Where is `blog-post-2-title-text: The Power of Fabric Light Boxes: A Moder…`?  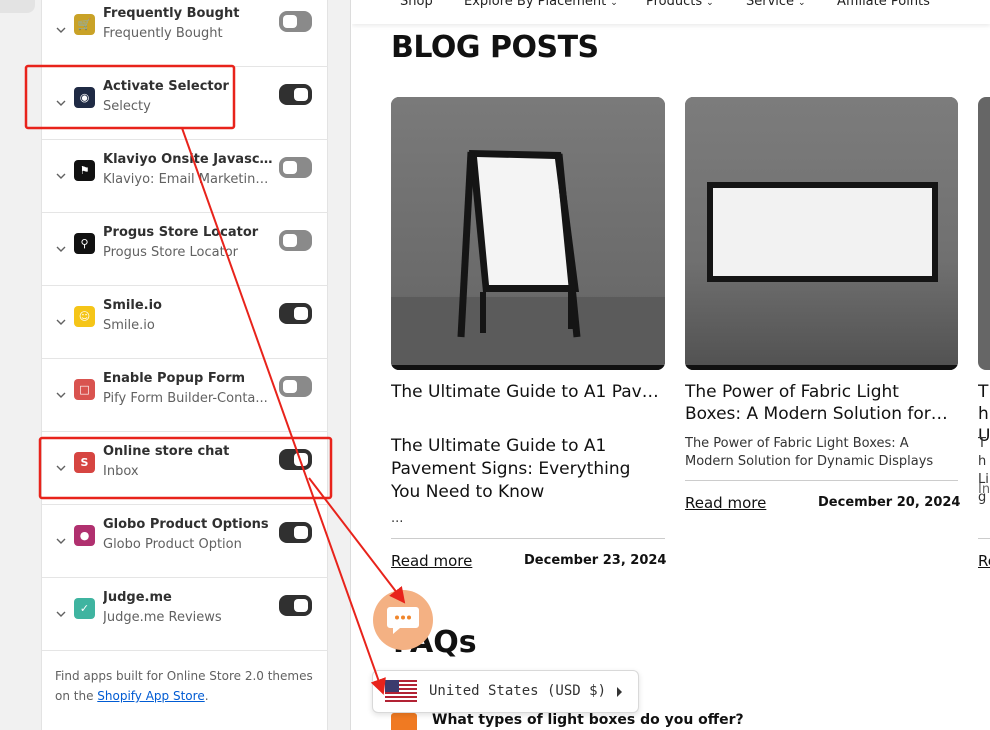
blog-post-2-title-text: The Power of Fabric Light Boxes: A Moder… is located at coordinates (821, 403).